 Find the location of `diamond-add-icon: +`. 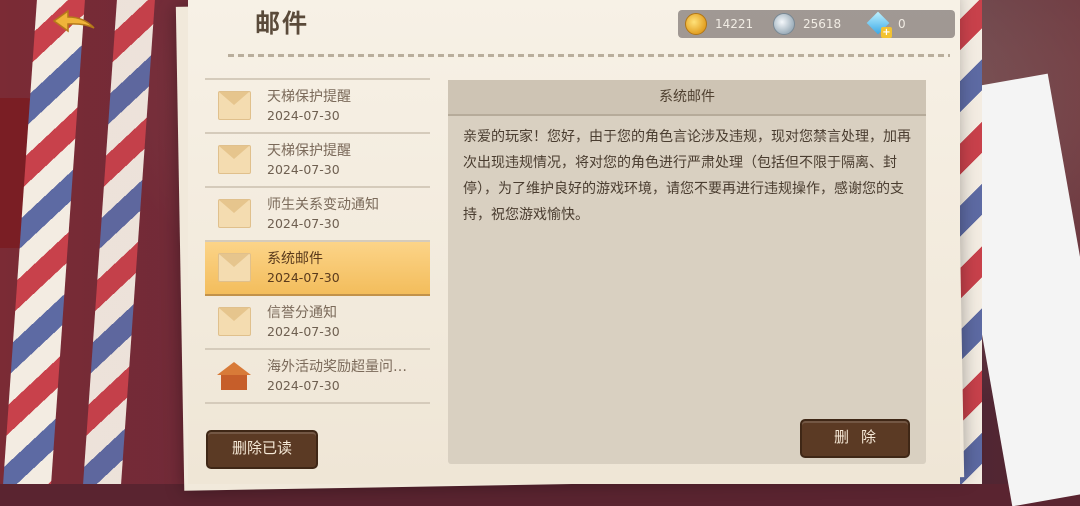

diamond-add-icon: + is located at coordinates (879, 24).